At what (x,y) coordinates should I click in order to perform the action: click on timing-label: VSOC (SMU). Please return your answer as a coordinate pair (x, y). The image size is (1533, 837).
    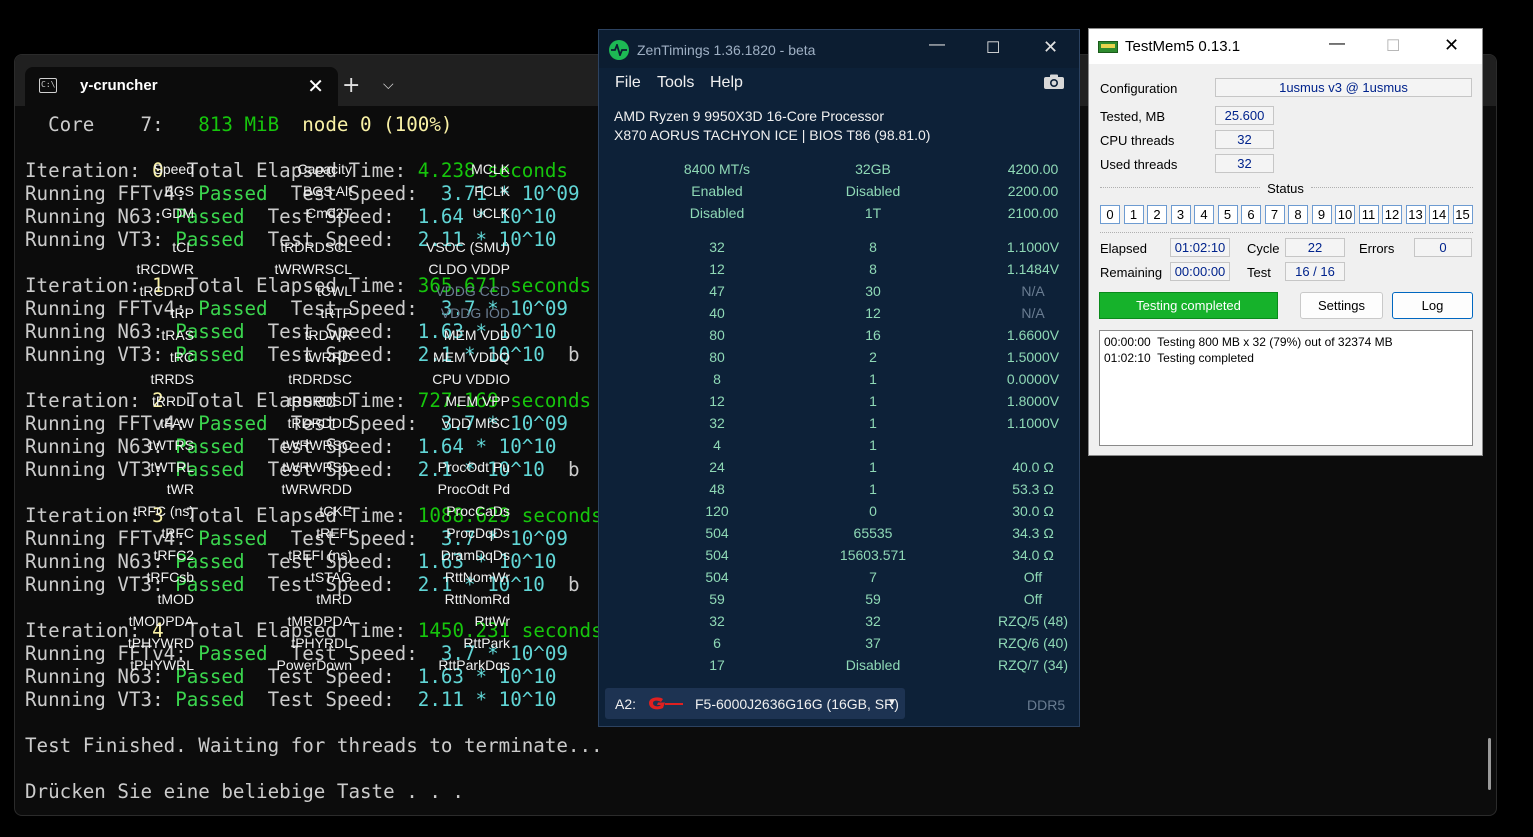
    Looking at the image, I should click on (468, 247).